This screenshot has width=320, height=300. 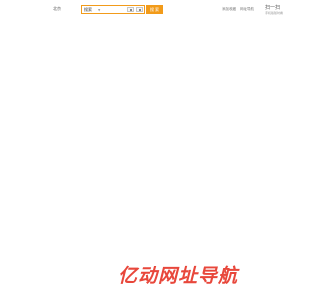 What do you see at coordinates (88, 9) in the screenshot?
I see `search-type-label: 搜索` at bounding box center [88, 9].